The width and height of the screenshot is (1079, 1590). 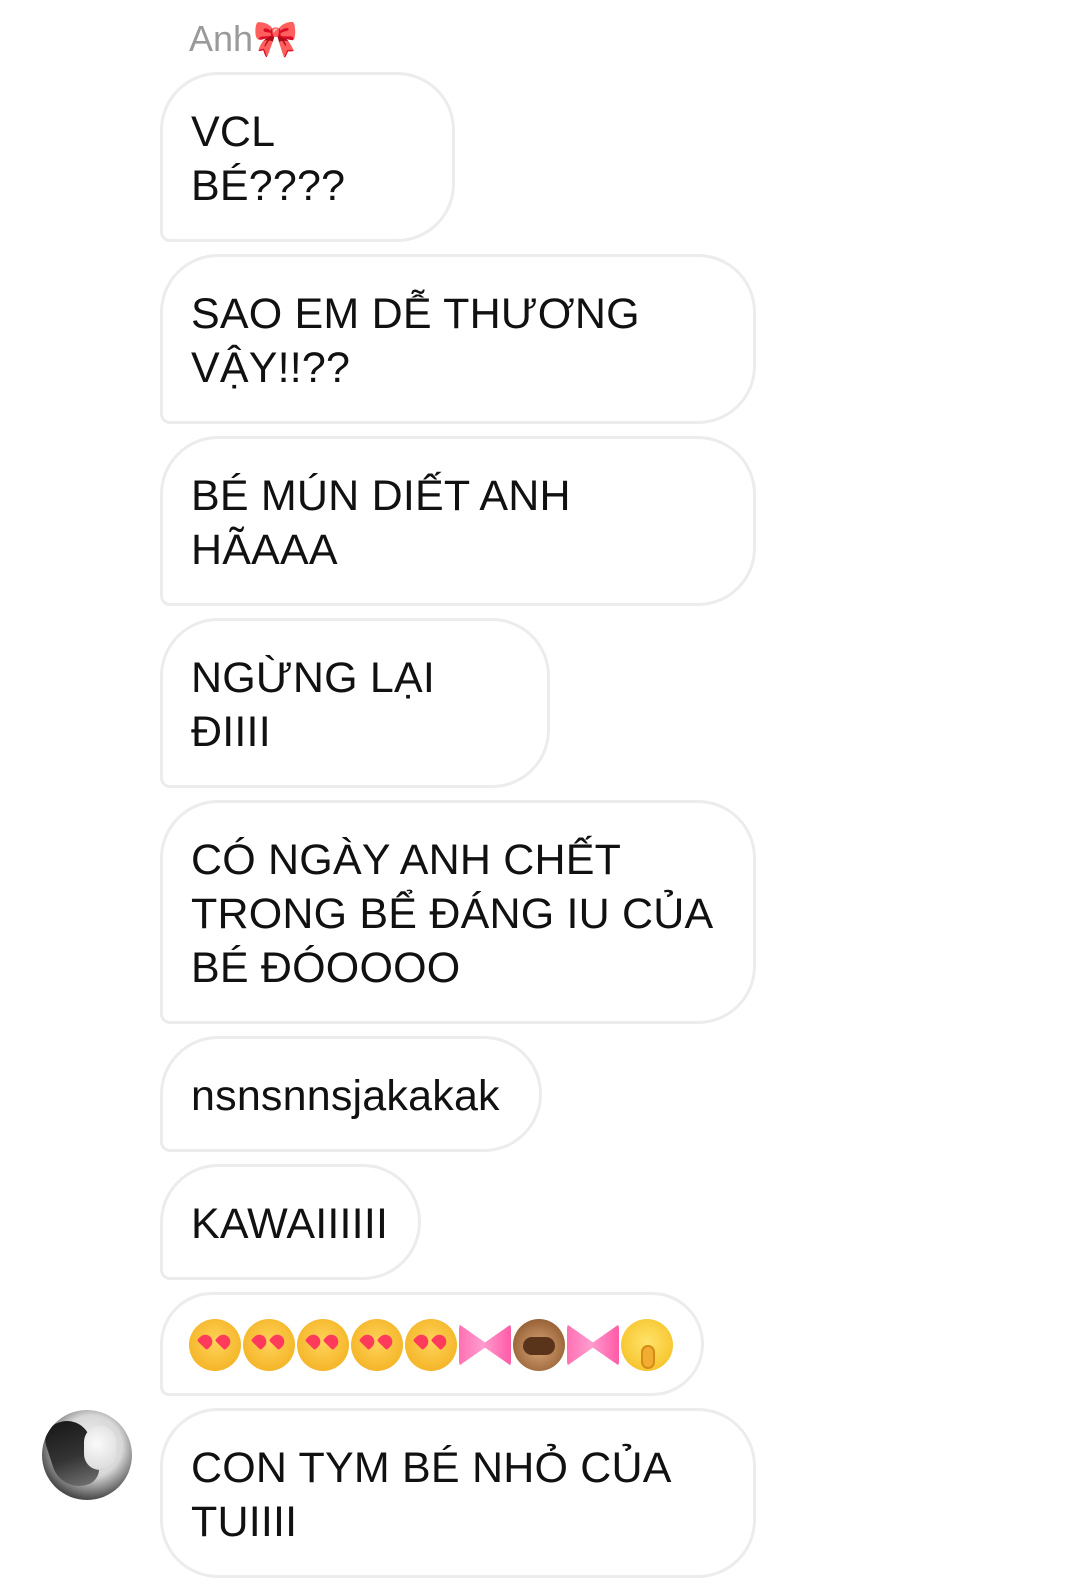 I want to click on sender-name-text: Anh, so click(x=221, y=38).